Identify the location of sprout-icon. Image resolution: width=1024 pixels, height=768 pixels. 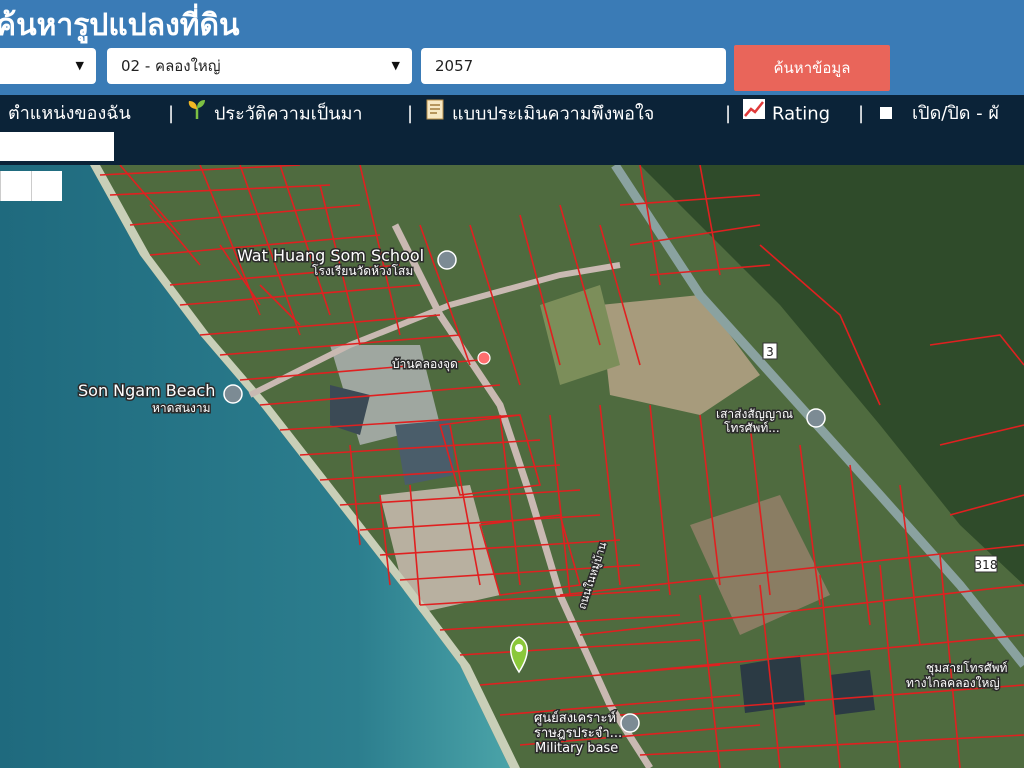
(197, 114).